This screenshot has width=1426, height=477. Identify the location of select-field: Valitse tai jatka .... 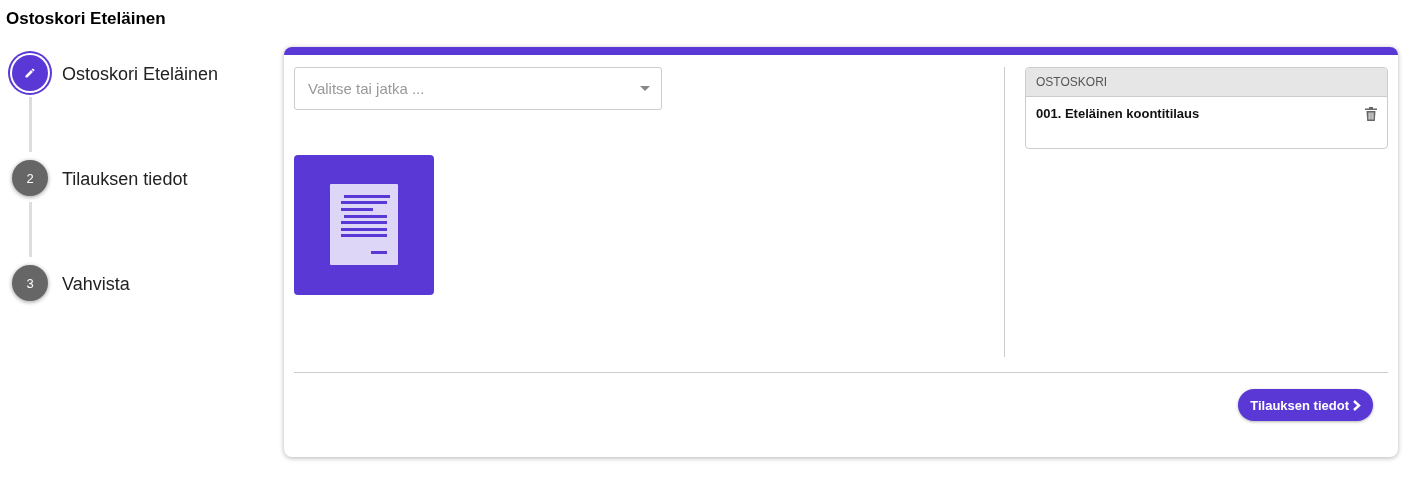
(478, 88).